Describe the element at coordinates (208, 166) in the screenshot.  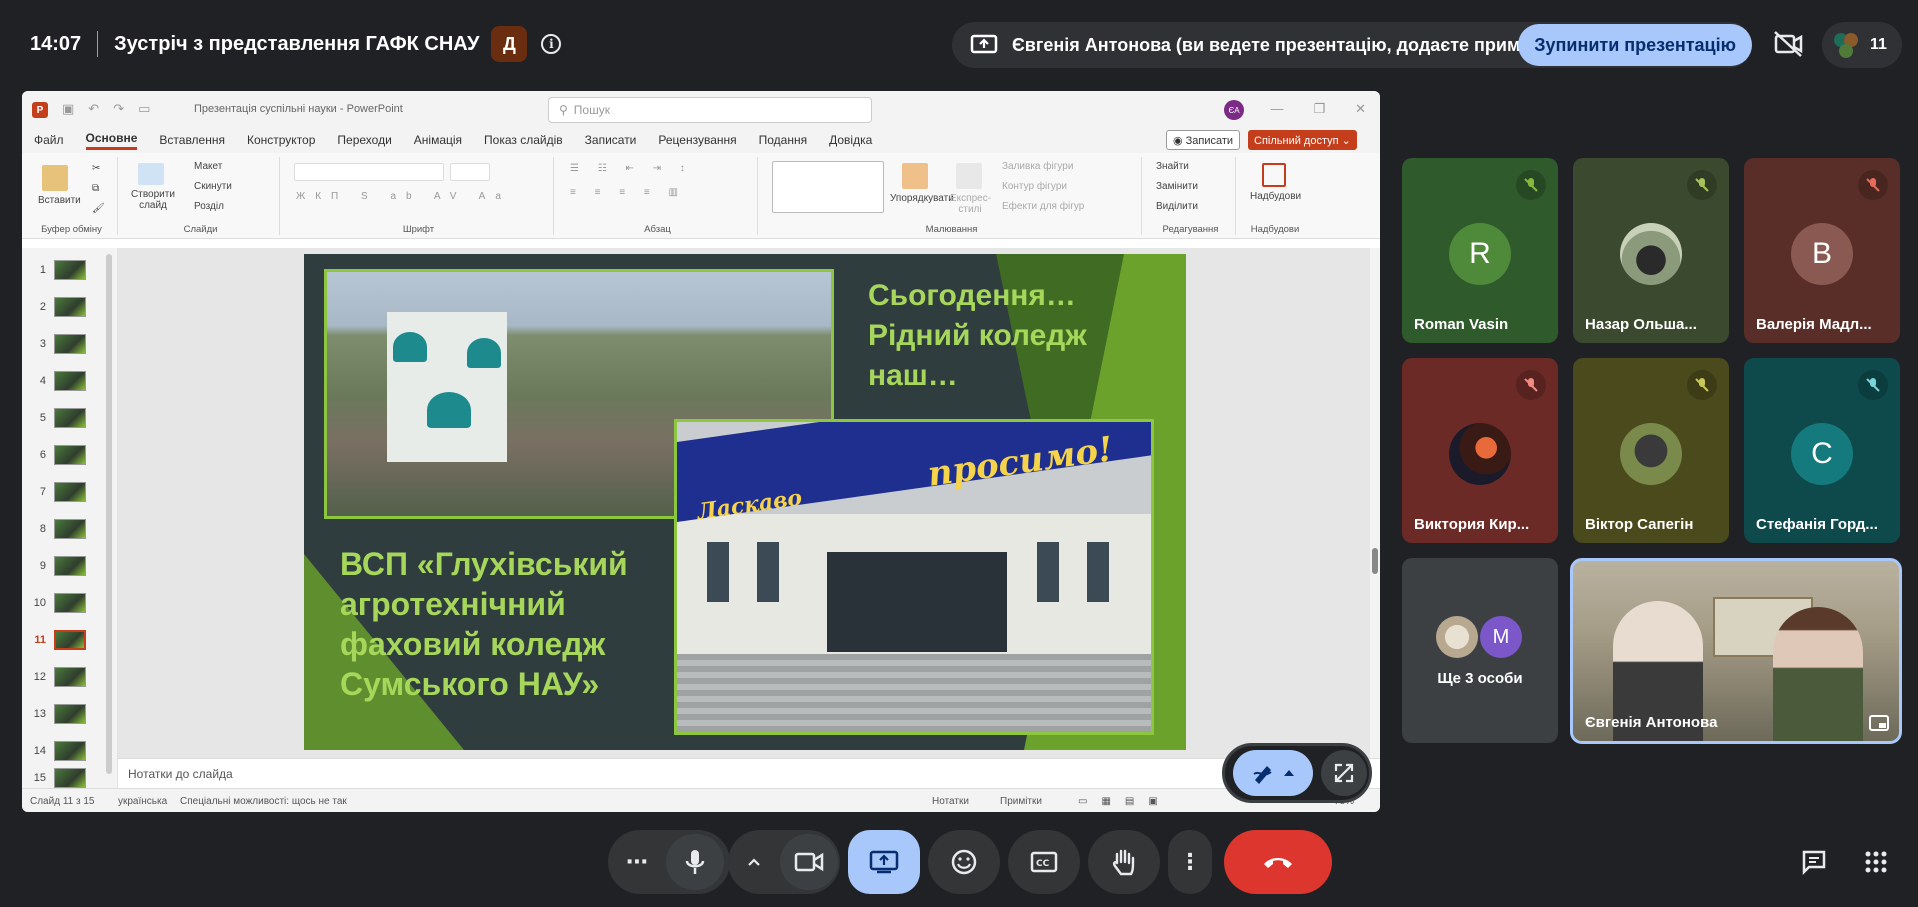
I see `layout-button: Макет` at that location.